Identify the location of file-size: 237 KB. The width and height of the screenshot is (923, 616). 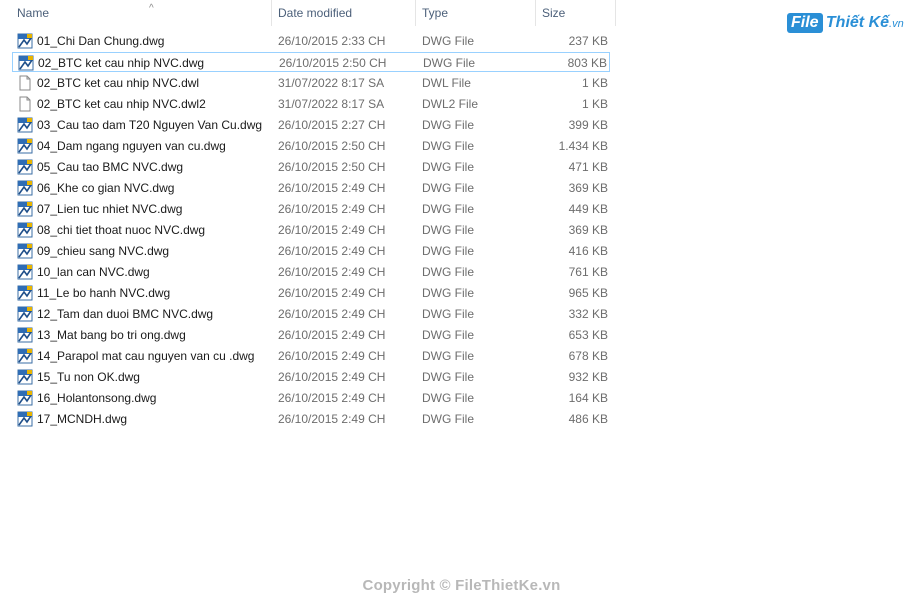
(588, 41).